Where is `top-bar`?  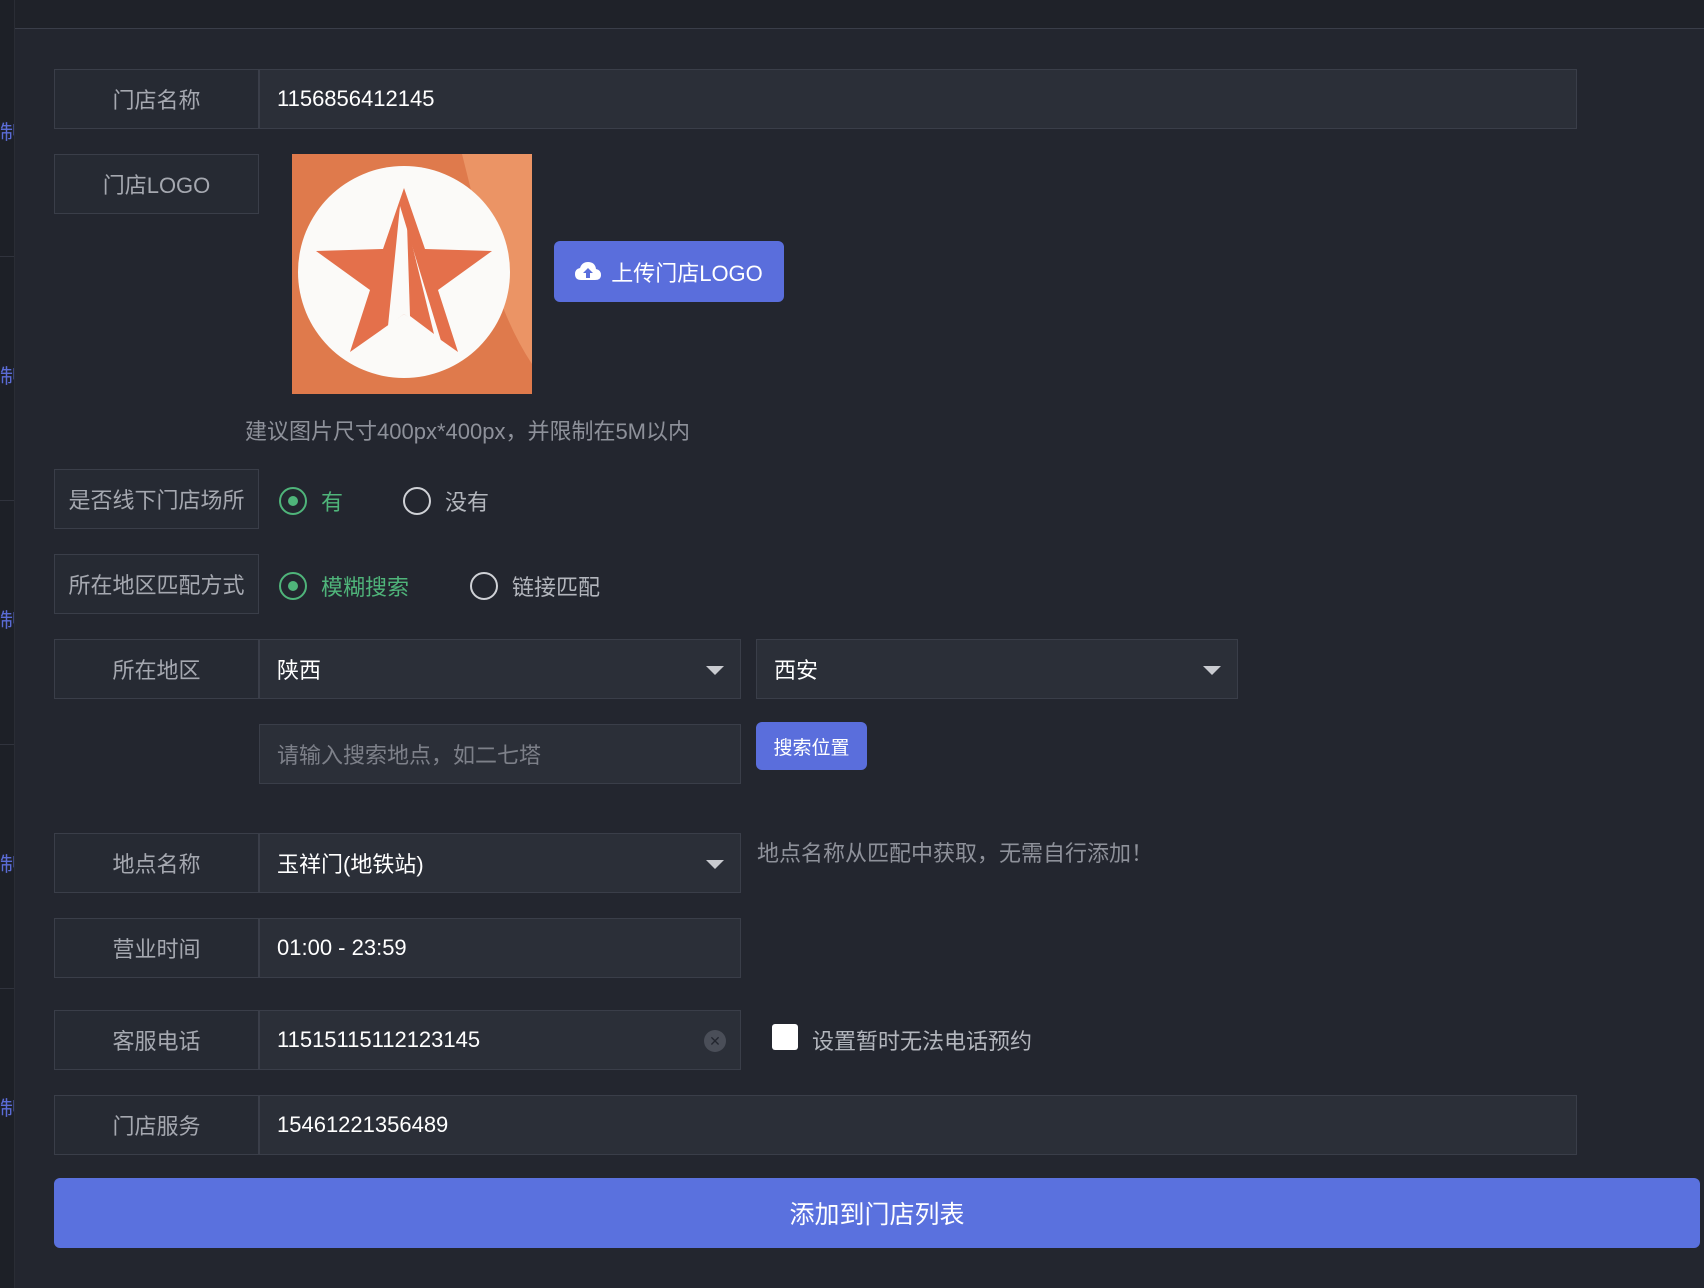 top-bar is located at coordinates (852, 14).